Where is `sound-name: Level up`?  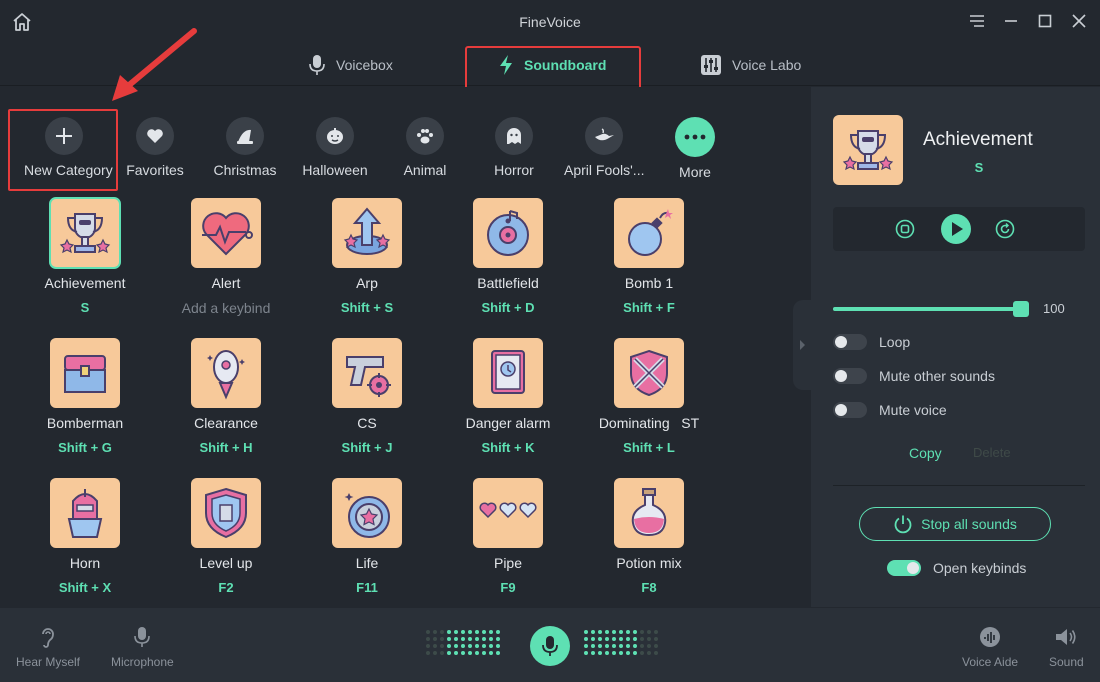 sound-name: Level up is located at coordinates (226, 563).